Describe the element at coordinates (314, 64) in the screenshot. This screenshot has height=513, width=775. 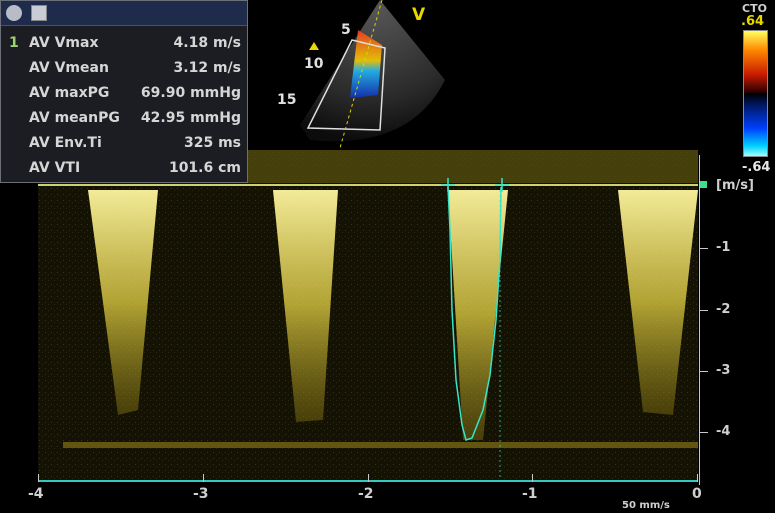
I see `depth-label-10: 10` at that location.